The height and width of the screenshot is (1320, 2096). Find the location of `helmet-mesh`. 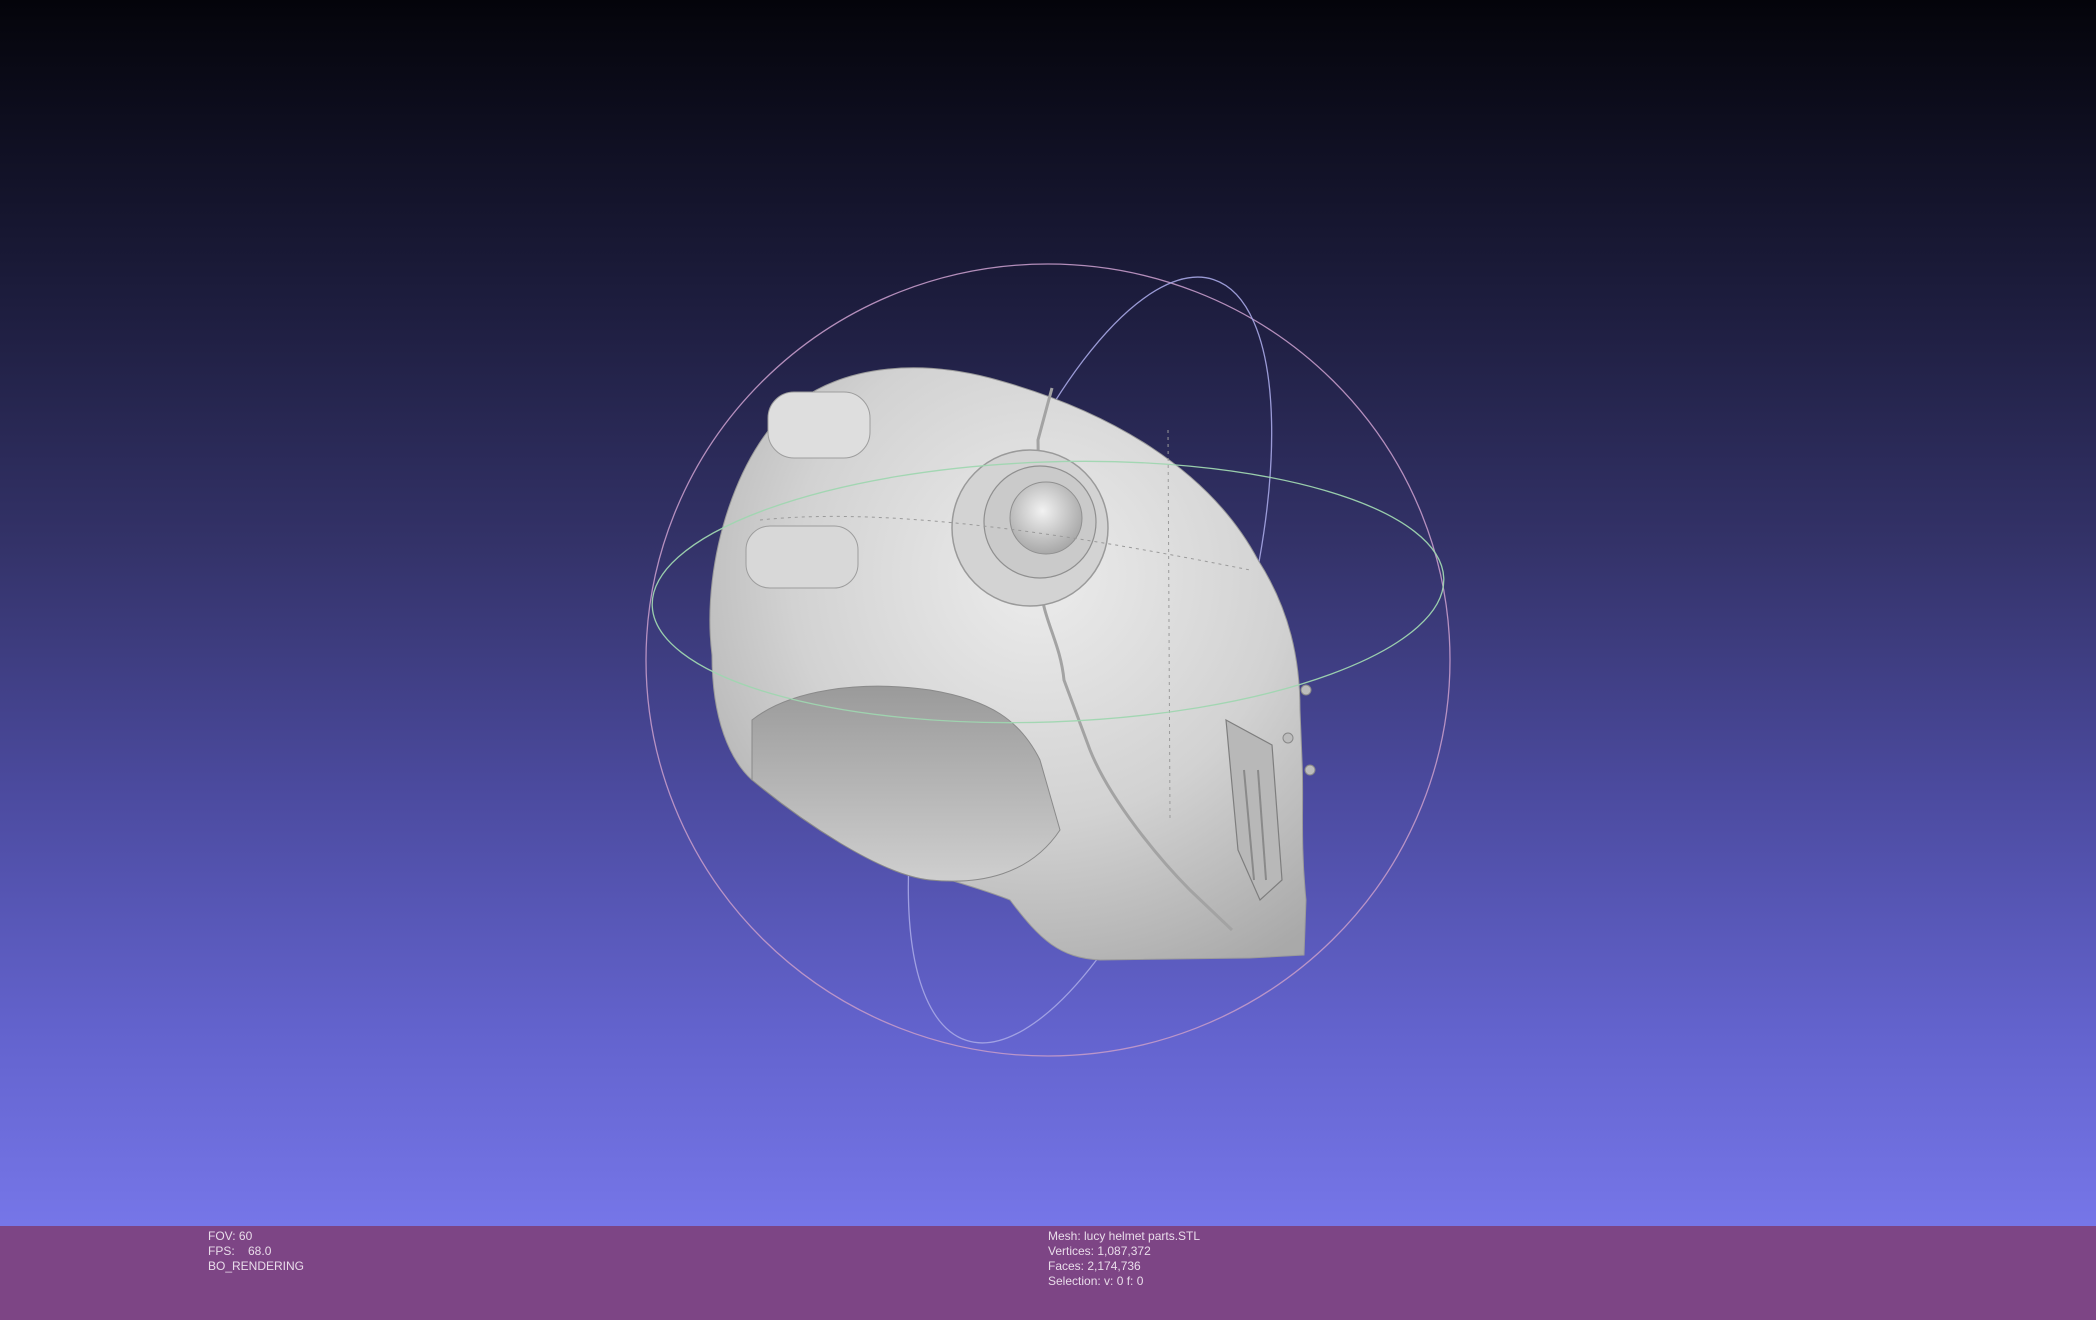

helmet-mesh is located at coordinates (1012, 664).